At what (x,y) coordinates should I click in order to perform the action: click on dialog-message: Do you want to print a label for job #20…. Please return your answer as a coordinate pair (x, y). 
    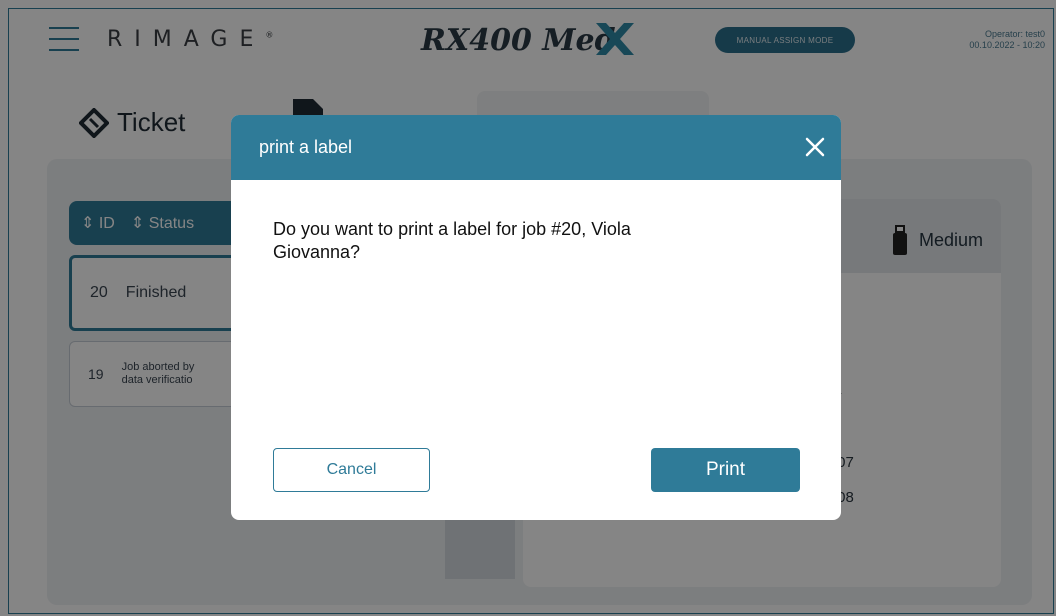
    Looking at the image, I should click on (491, 222).